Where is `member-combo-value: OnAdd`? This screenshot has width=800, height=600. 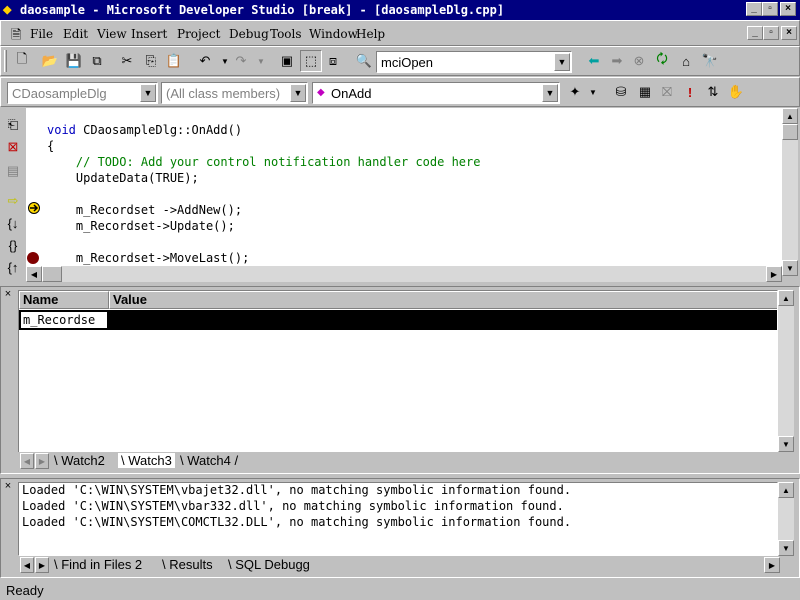
member-combo-value: OnAdd is located at coordinates (351, 93).